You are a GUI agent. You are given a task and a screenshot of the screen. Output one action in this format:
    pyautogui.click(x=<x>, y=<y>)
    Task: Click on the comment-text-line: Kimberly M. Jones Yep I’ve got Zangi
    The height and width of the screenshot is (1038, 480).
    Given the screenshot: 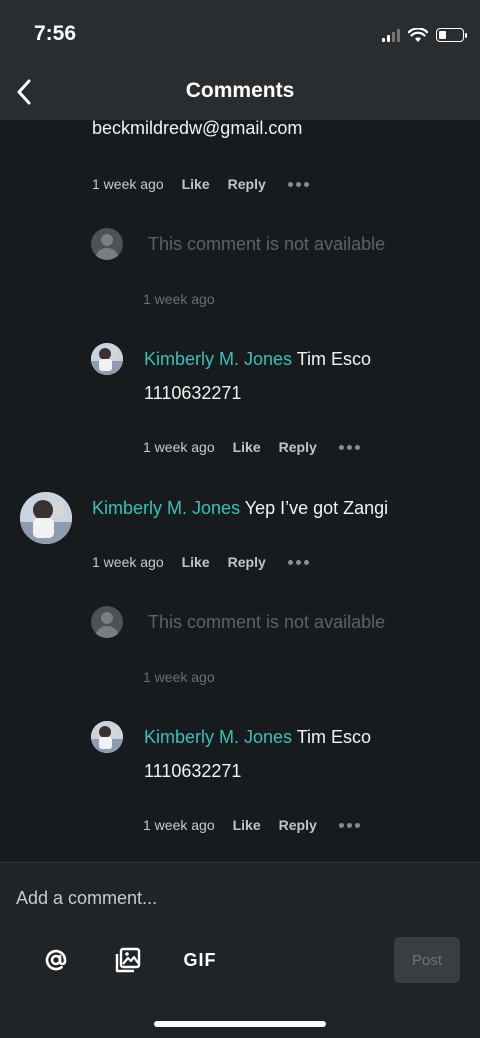 What is the action you would take?
    pyautogui.click(x=240, y=508)
    